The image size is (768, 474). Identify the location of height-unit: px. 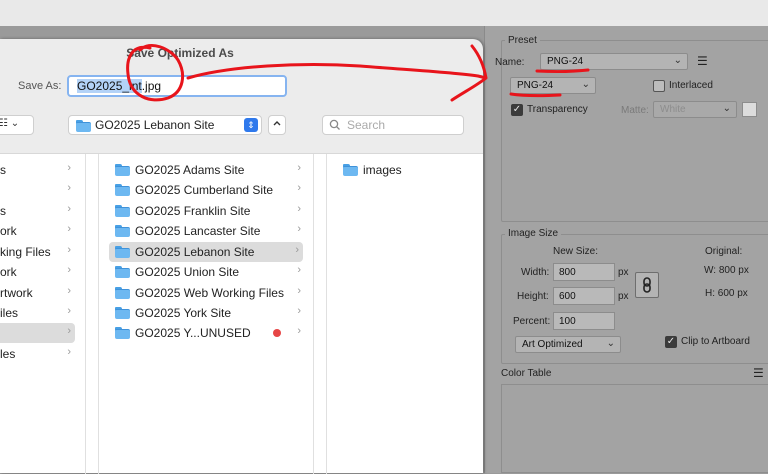
(623, 296).